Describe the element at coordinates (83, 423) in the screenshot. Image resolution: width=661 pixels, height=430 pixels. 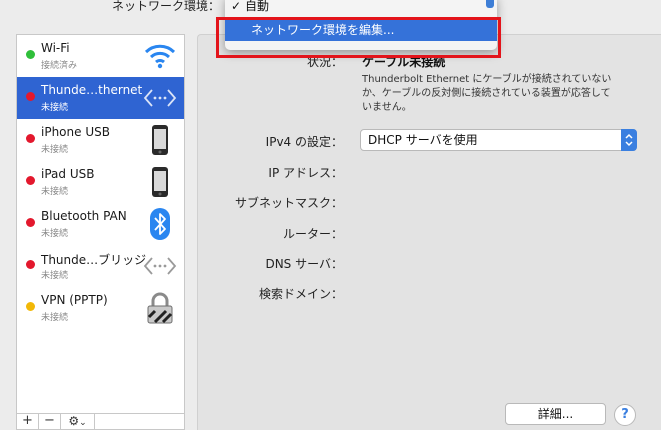
I see `chevron-down-icon: ⌄` at that location.